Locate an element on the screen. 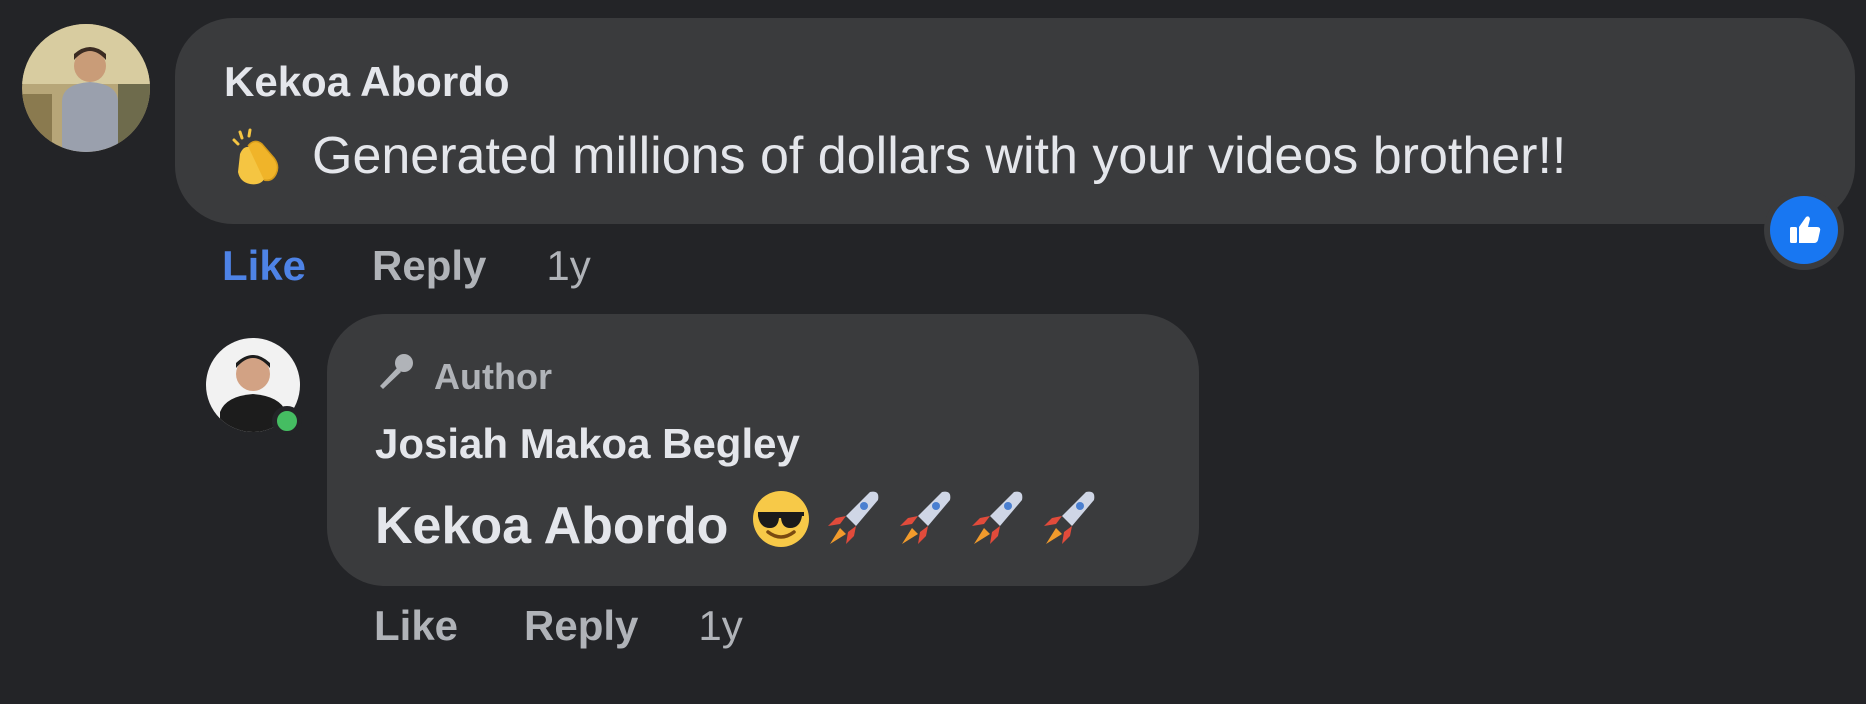  like-button: Like is located at coordinates (264, 266).